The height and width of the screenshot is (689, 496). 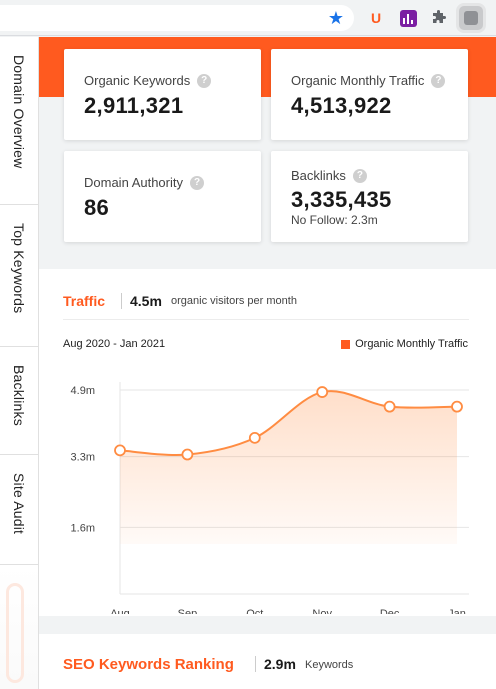 I want to click on backlinks-nofollow: No Follow: 2.3m, so click(x=334, y=220).